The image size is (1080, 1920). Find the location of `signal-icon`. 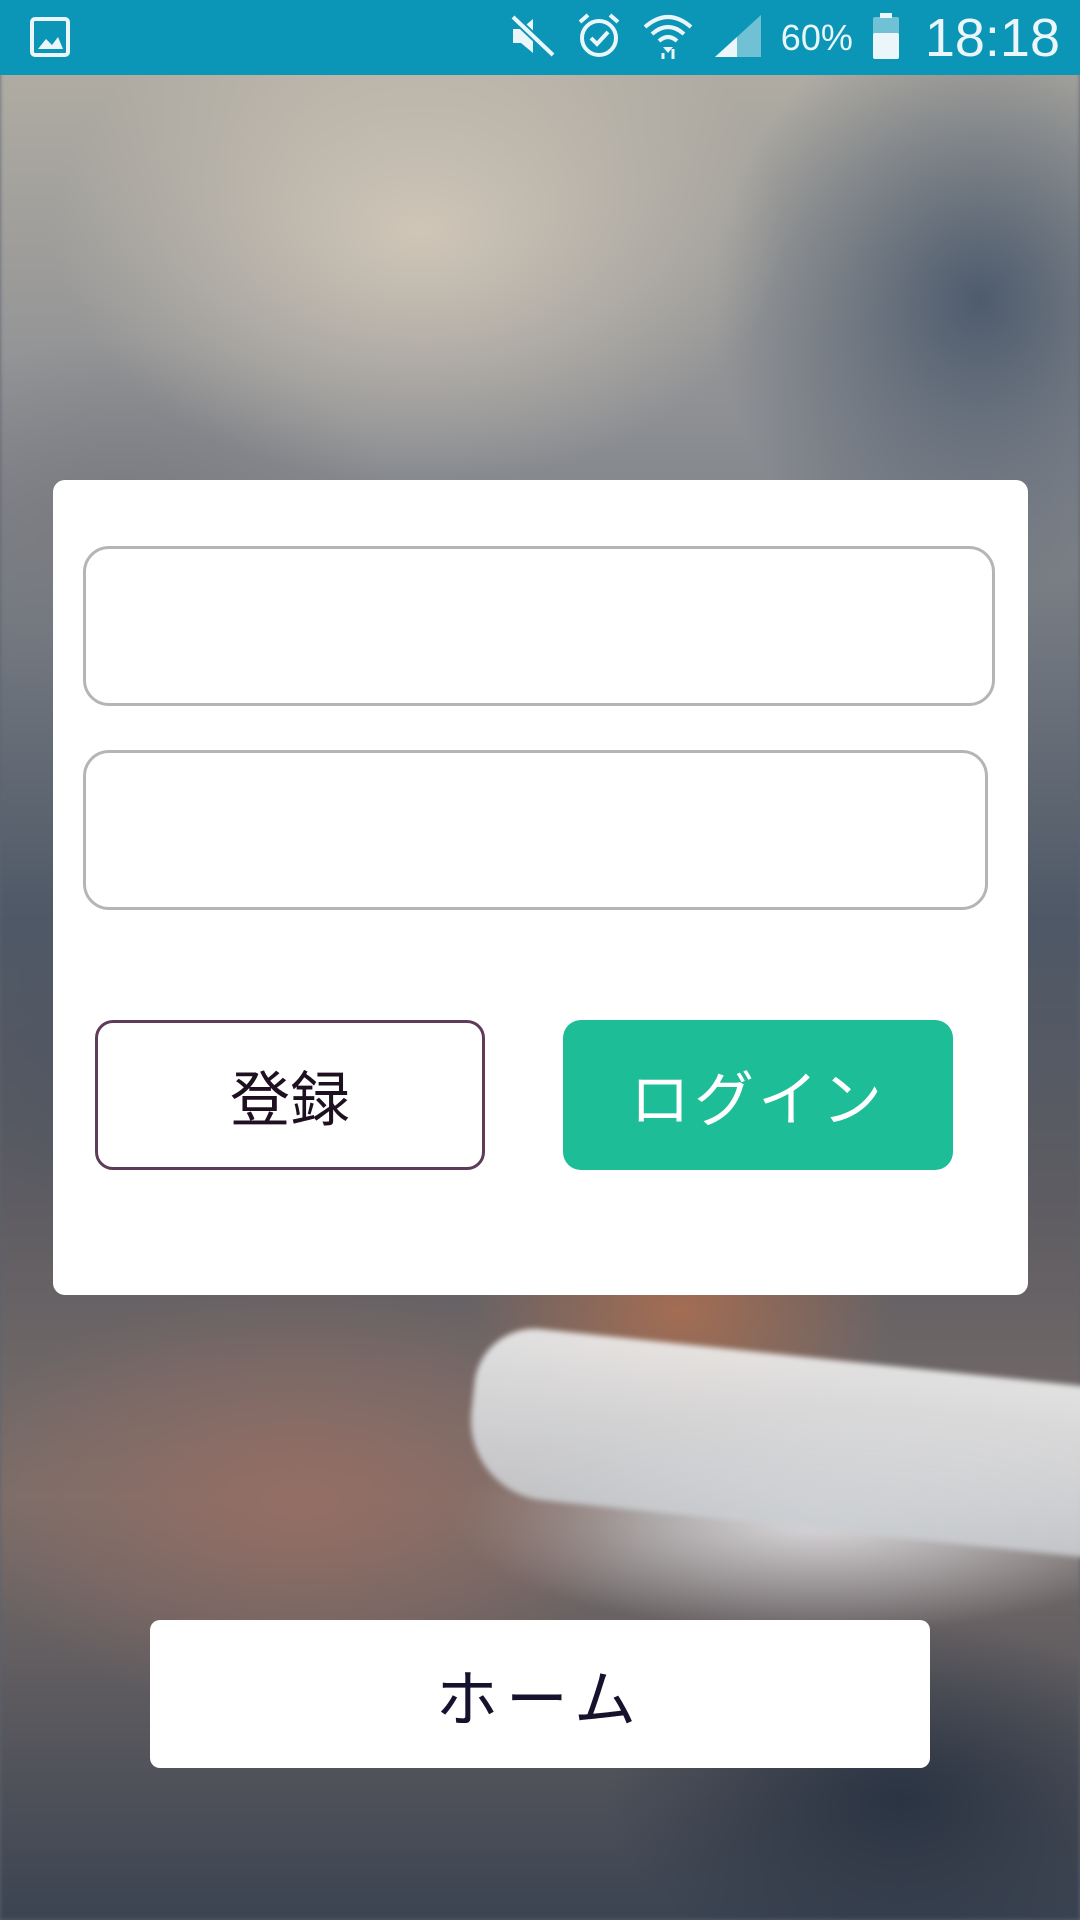

signal-icon is located at coordinates (738, 38).